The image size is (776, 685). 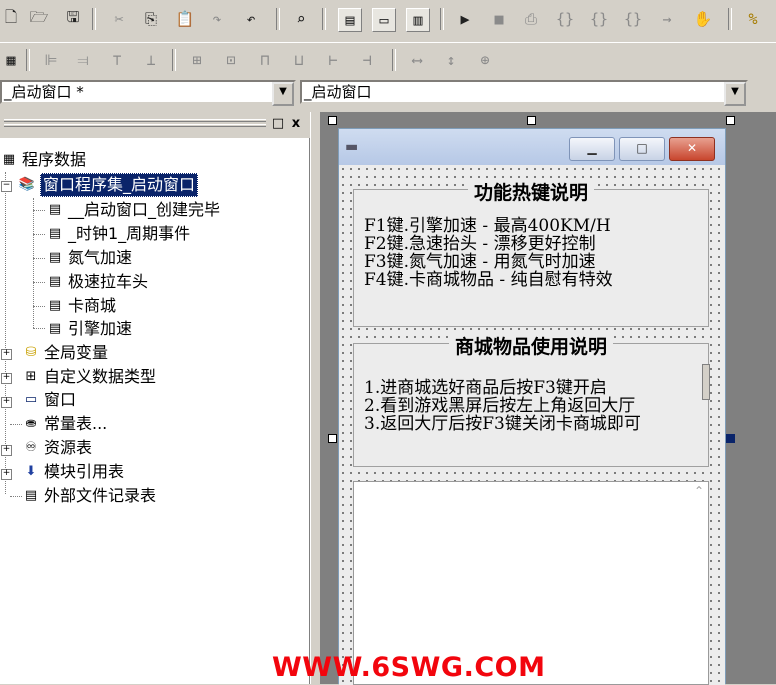 What do you see at coordinates (217, 19) in the screenshot?
I see `redo-icon: ↷` at bounding box center [217, 19].